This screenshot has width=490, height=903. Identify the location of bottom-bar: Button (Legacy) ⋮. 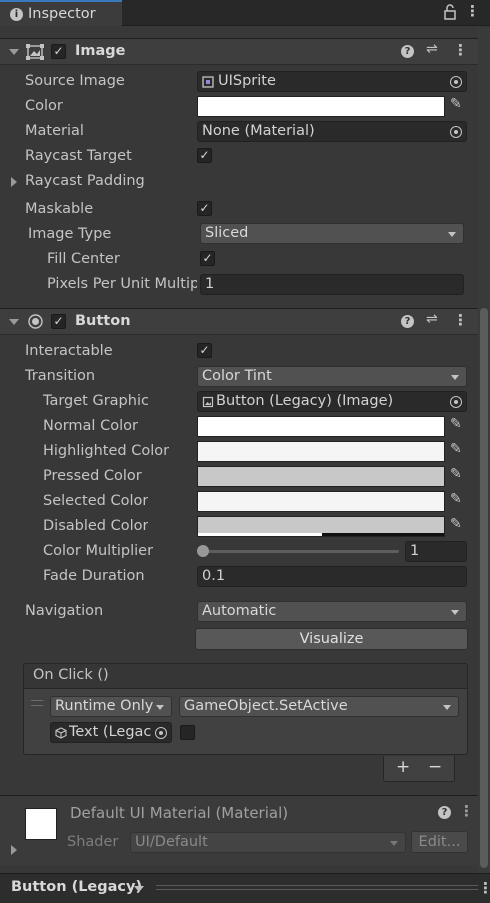
(245, 888).